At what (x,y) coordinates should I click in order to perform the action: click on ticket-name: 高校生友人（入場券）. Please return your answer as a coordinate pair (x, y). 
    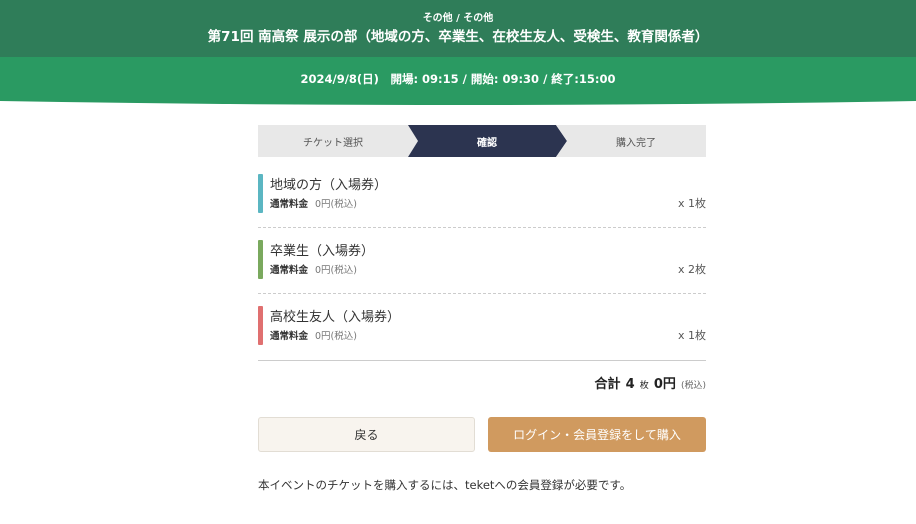
    Looking at the image, I should click on (335, 317).